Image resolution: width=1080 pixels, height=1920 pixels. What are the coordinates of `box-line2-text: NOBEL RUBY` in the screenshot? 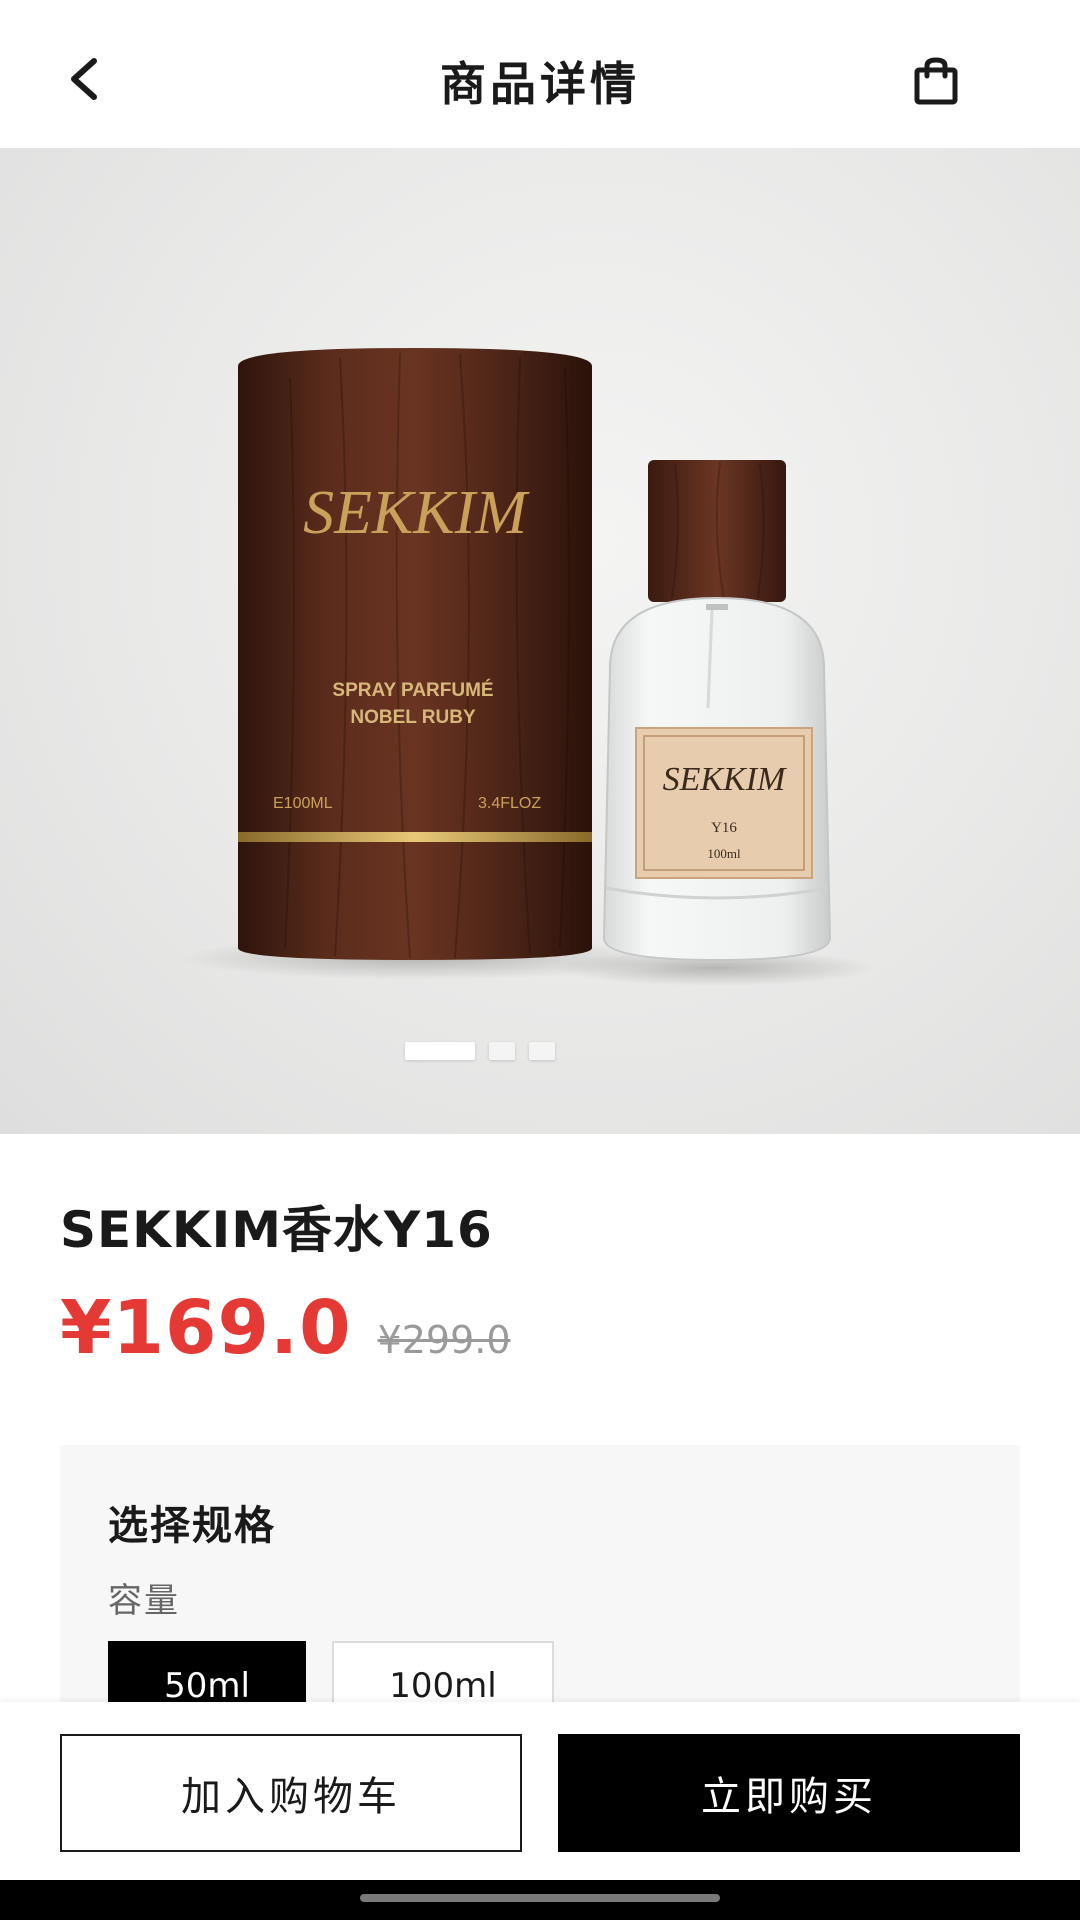 It's located at (413, 717).